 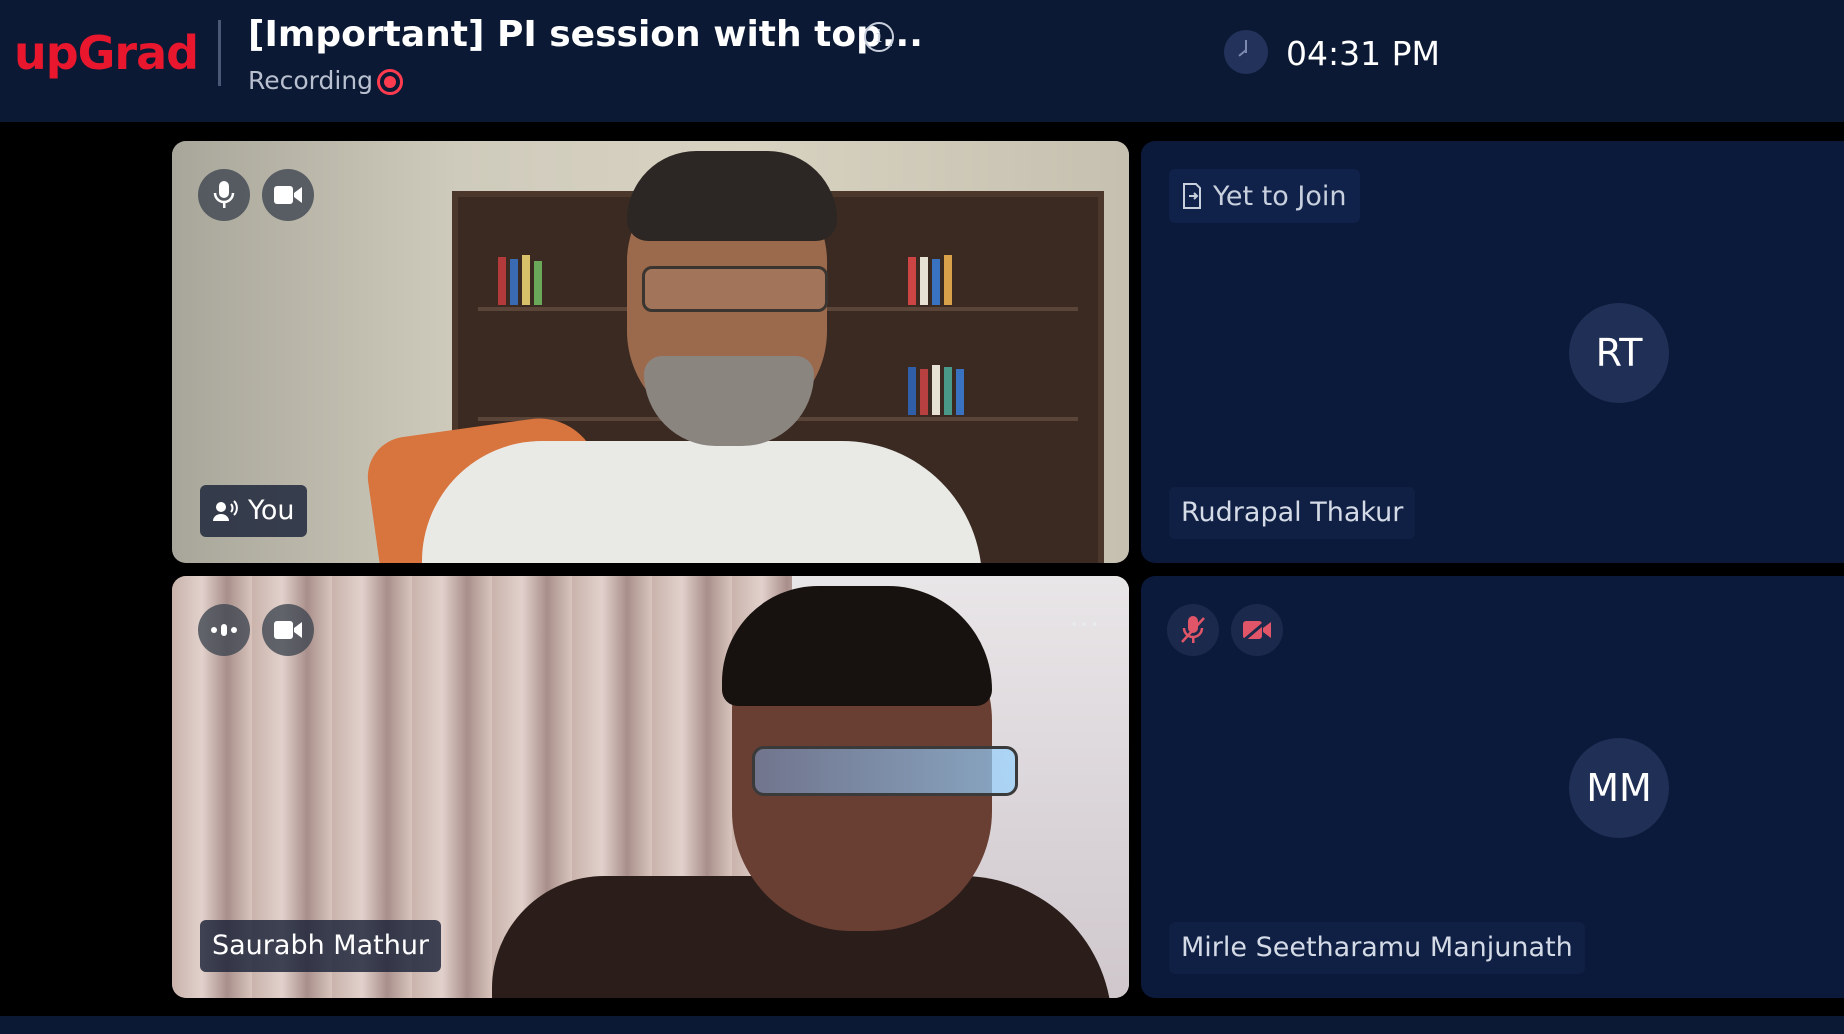 What do you see at coordinates (321, 946) in the screenshot?
I see `participant-name: Saurabh Mathur` at bounding box center [321, 946].